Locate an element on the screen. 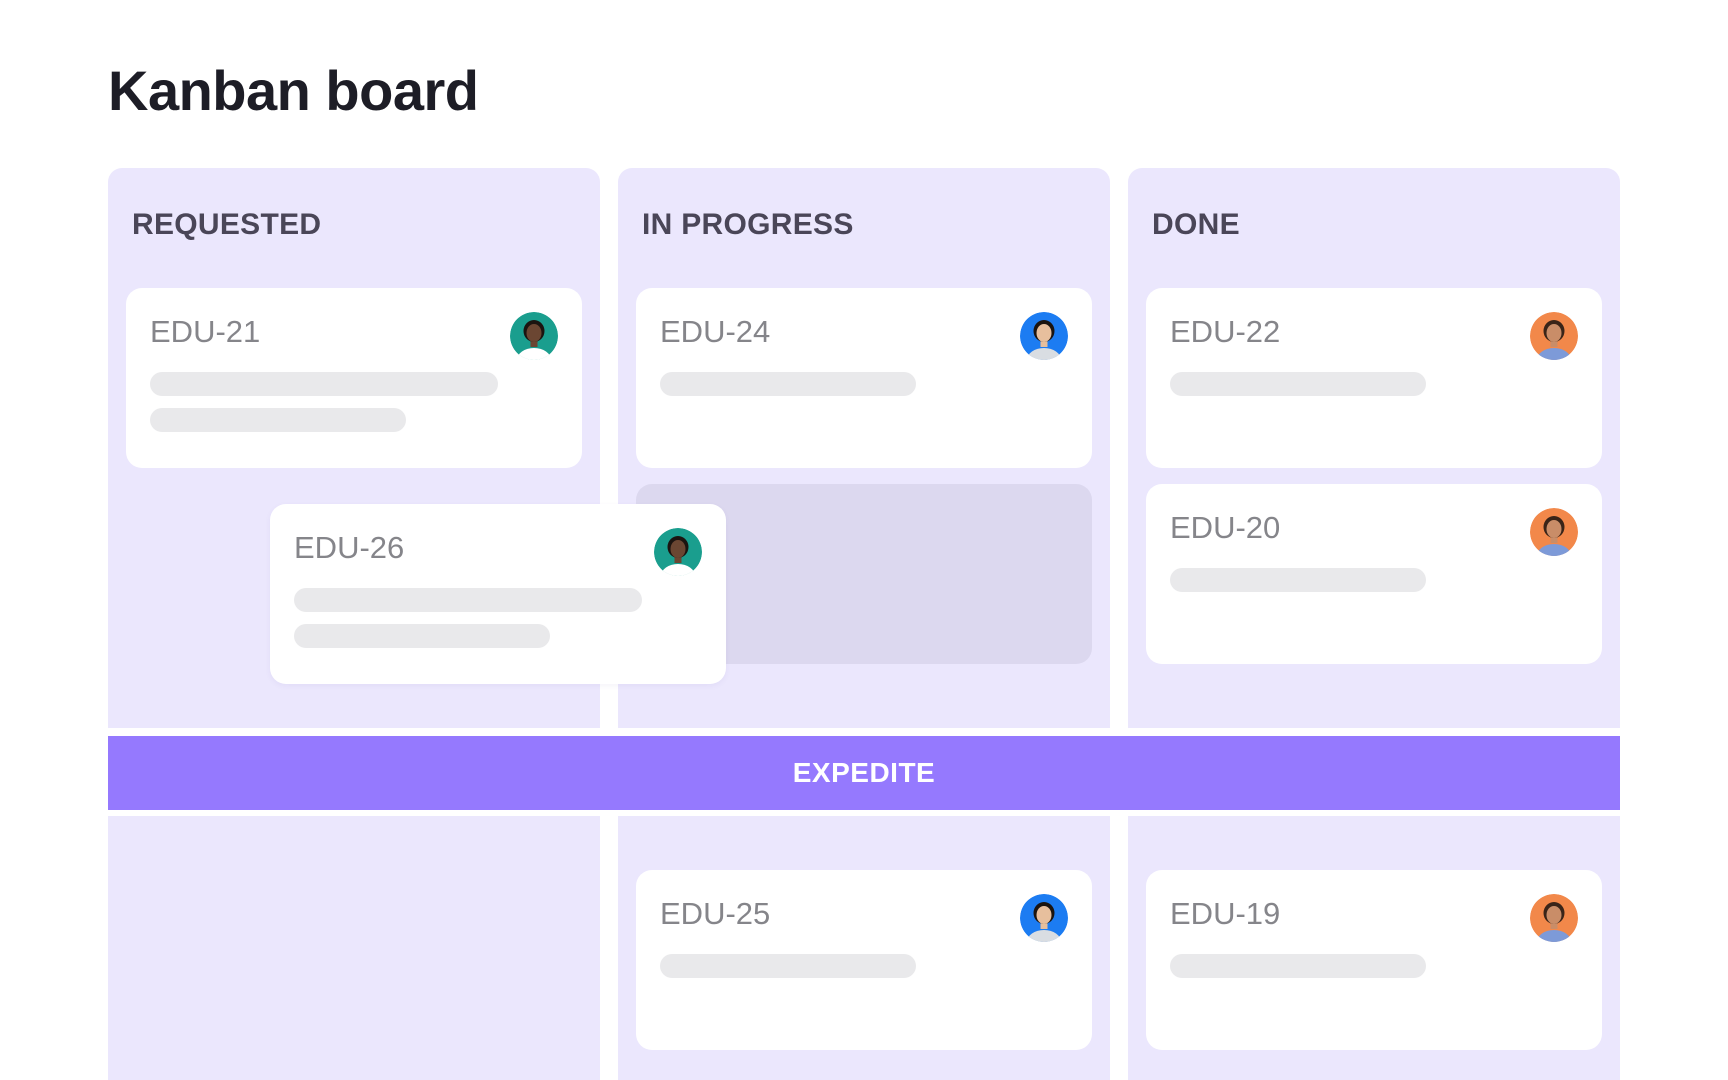 The image size is (1728, 1080). card-id: EDU-25 is located at coordinates (715, 913).